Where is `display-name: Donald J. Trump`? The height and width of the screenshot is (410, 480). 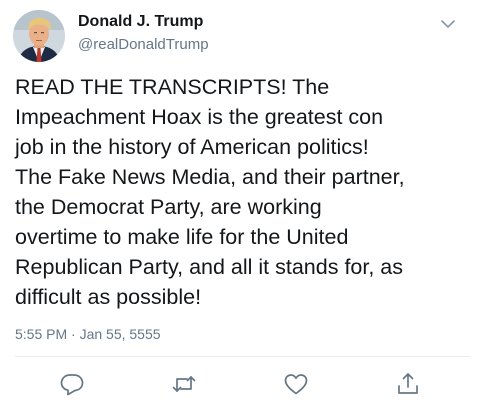 display-name: Donald J. Trump is located at coordinates (140, 22).